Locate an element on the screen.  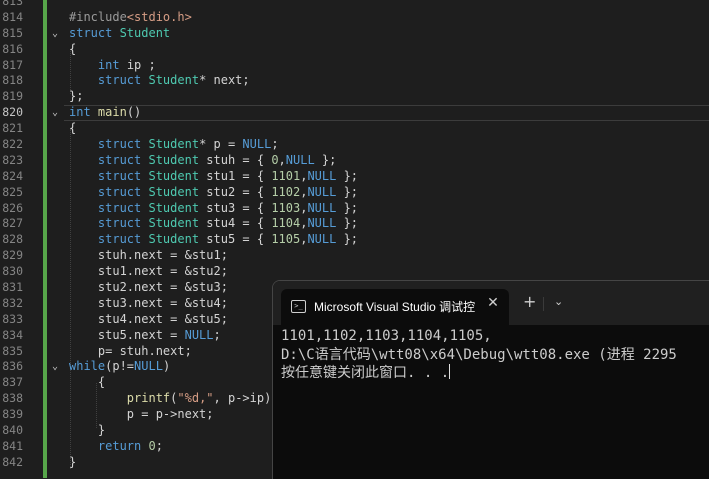
code-line: 830 stu1.next = &stu2; is located at coordinates (354, 272).